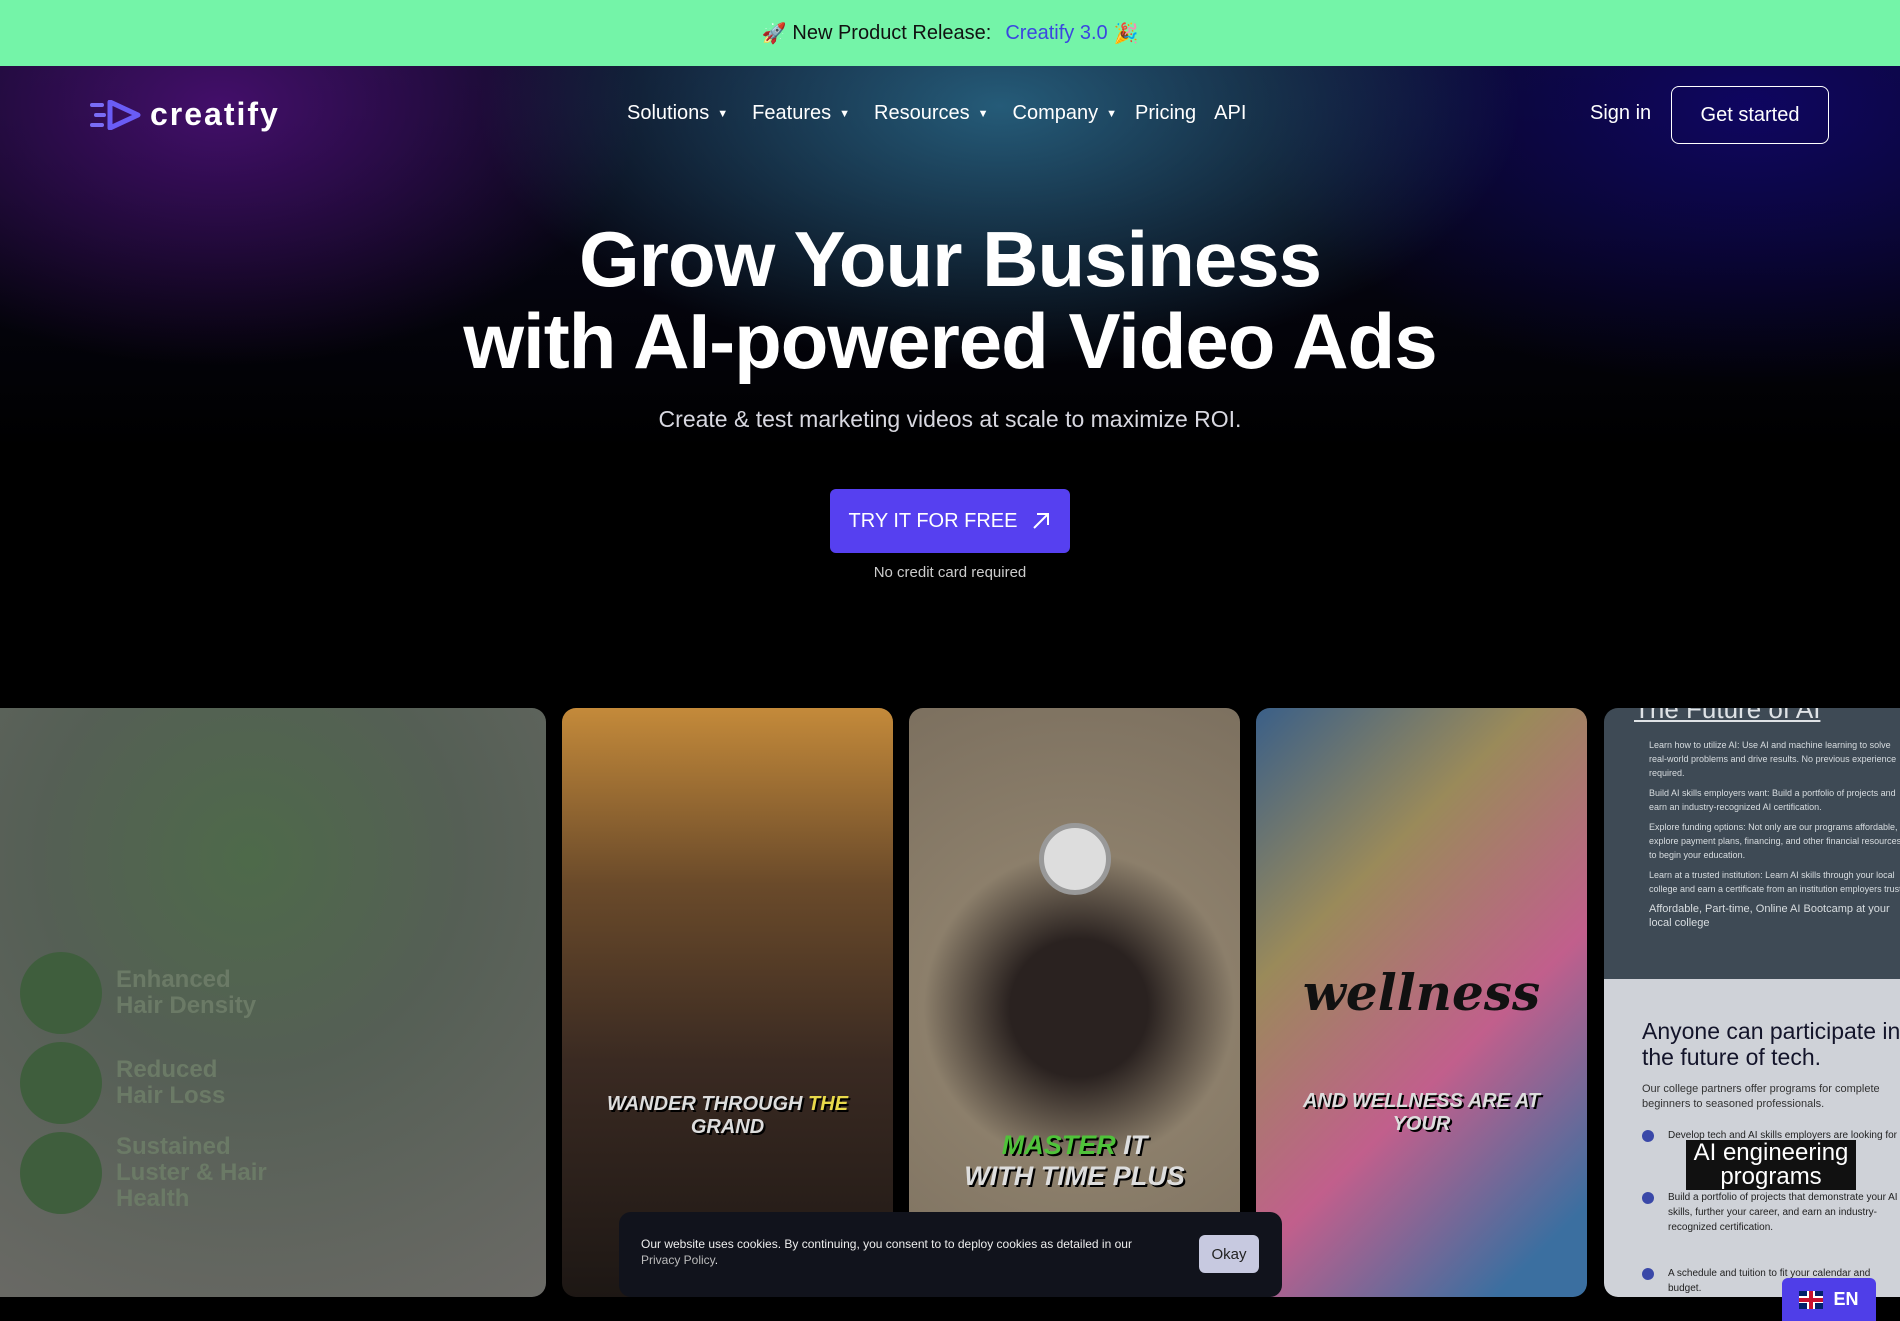 The height and width of the screenshot is (1321, 1900). Describe the element at coordinates (1056, 33) in the screenshot. I see `banner-link: Creatify 3.0` at that location.